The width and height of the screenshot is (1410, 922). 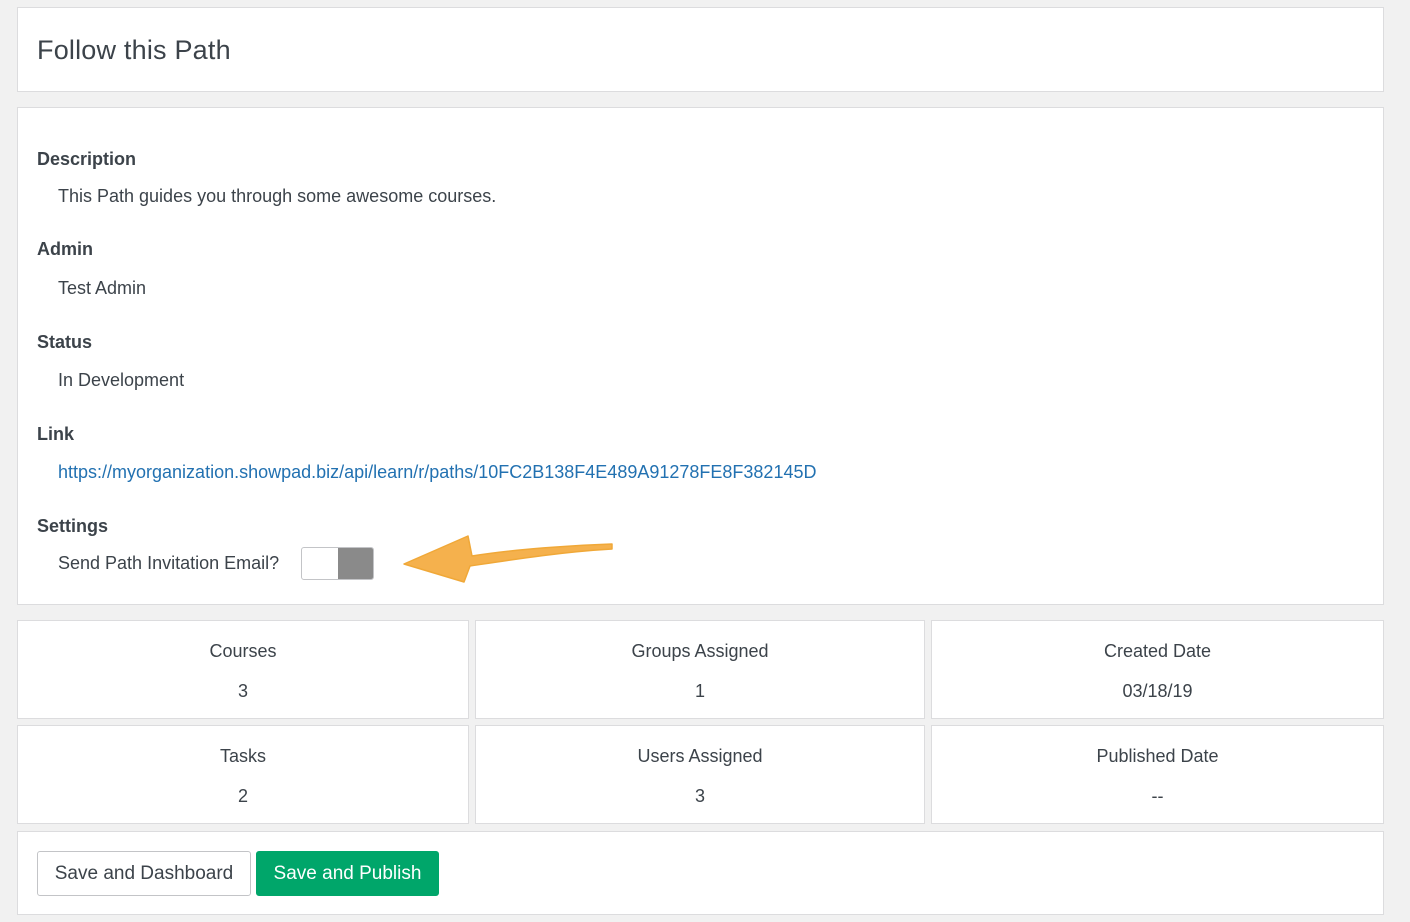 I want to click on stat-card-created-date: Created Date 03/18/19, so click(x=1157, y=669).